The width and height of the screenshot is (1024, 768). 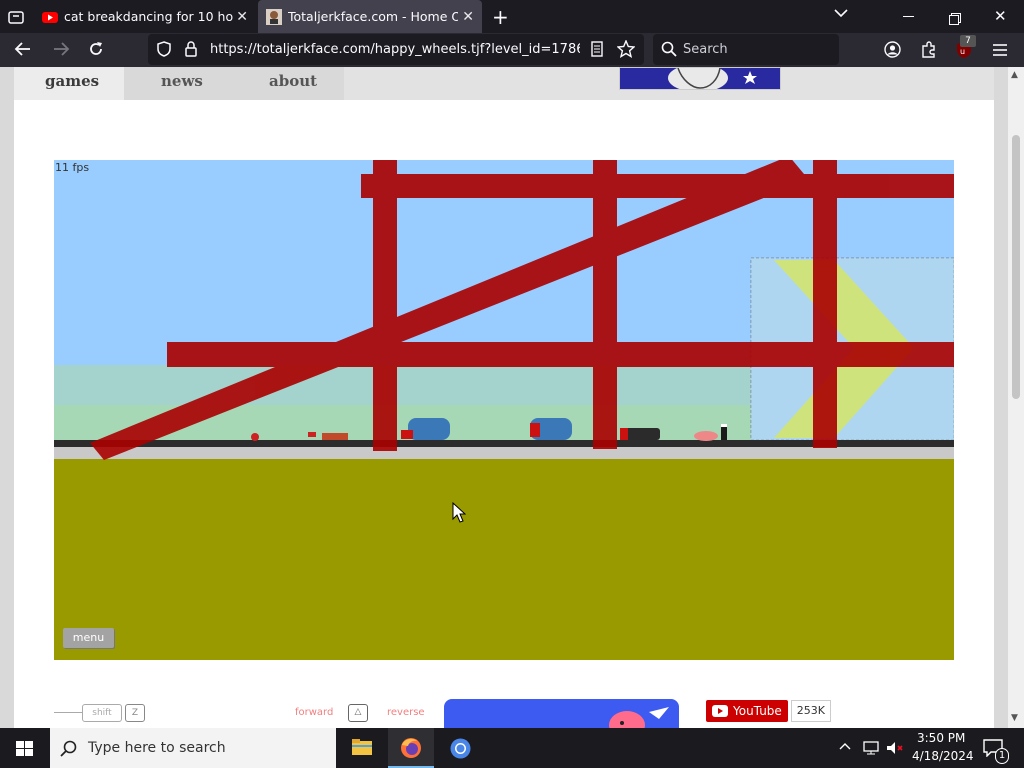 What do you see at coordinates (845, 747) in the screenshot?
I see `tray-chevron-icon` at bounding box center [845, 747].